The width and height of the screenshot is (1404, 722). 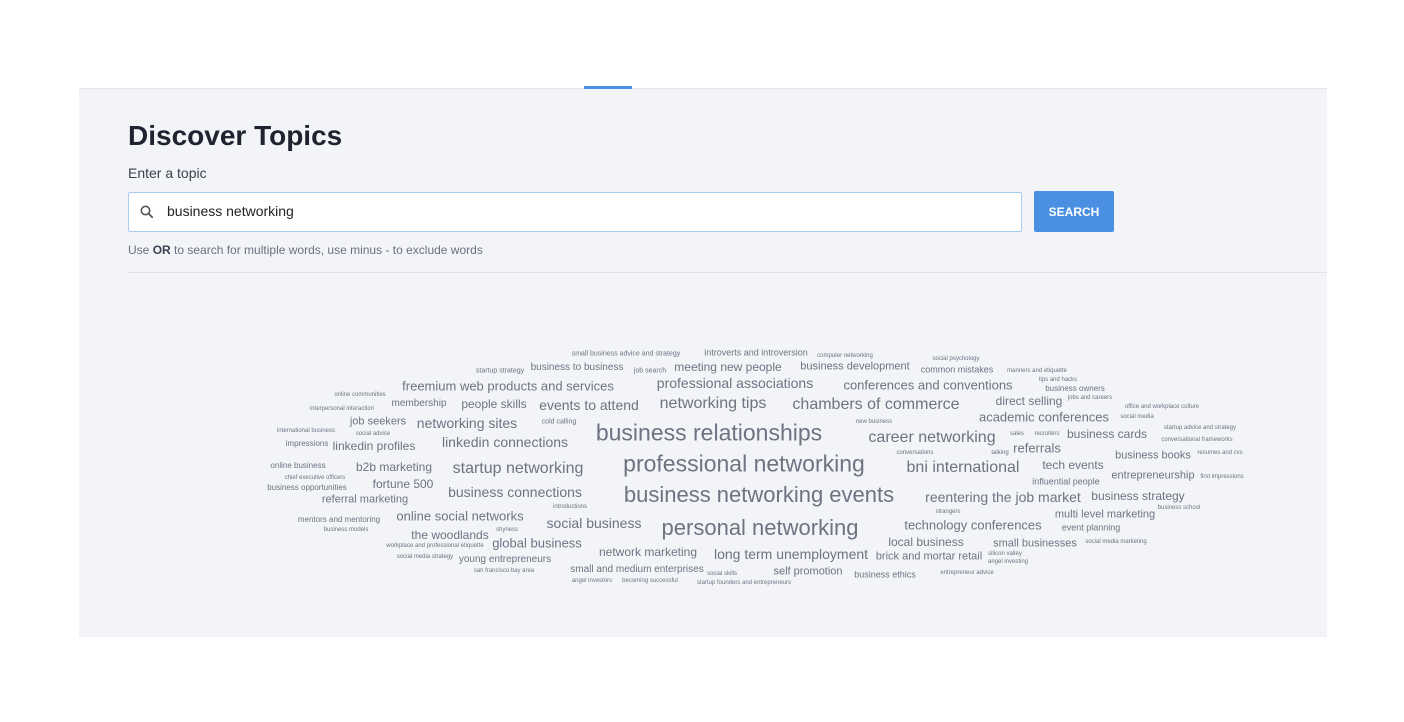 What do you see at coordinates (374, 446) in the screenshot?
I see `topic-word: linkedin profiles` at bounding box center [374, 446].